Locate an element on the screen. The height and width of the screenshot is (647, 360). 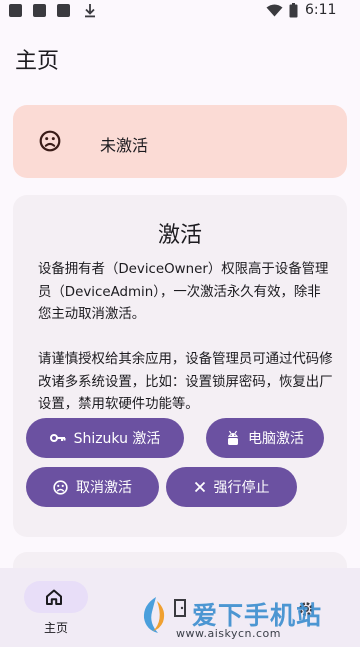
nav-home-label: 主页 is located at coordinates (55, 628).